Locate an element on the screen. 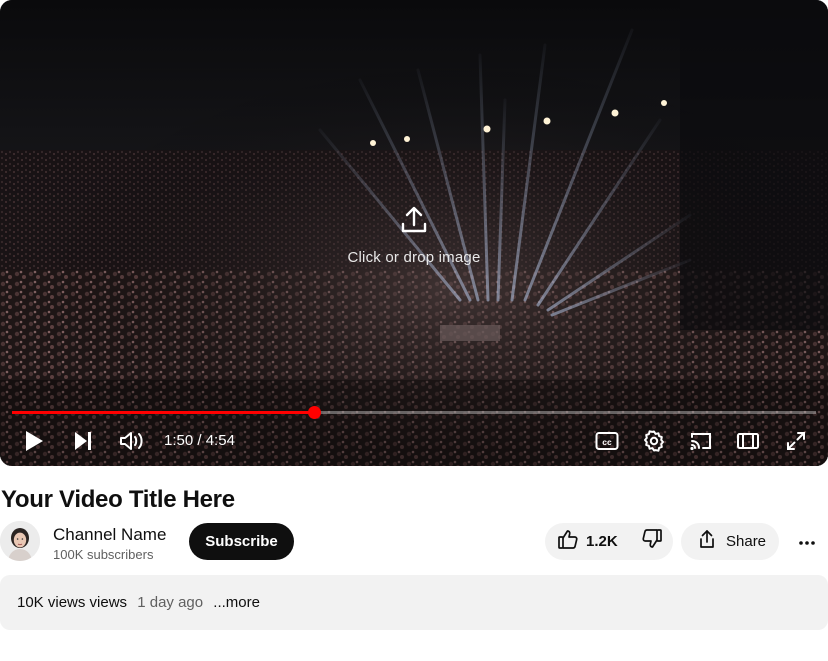  volume-button is located at coordinates (132, 441).